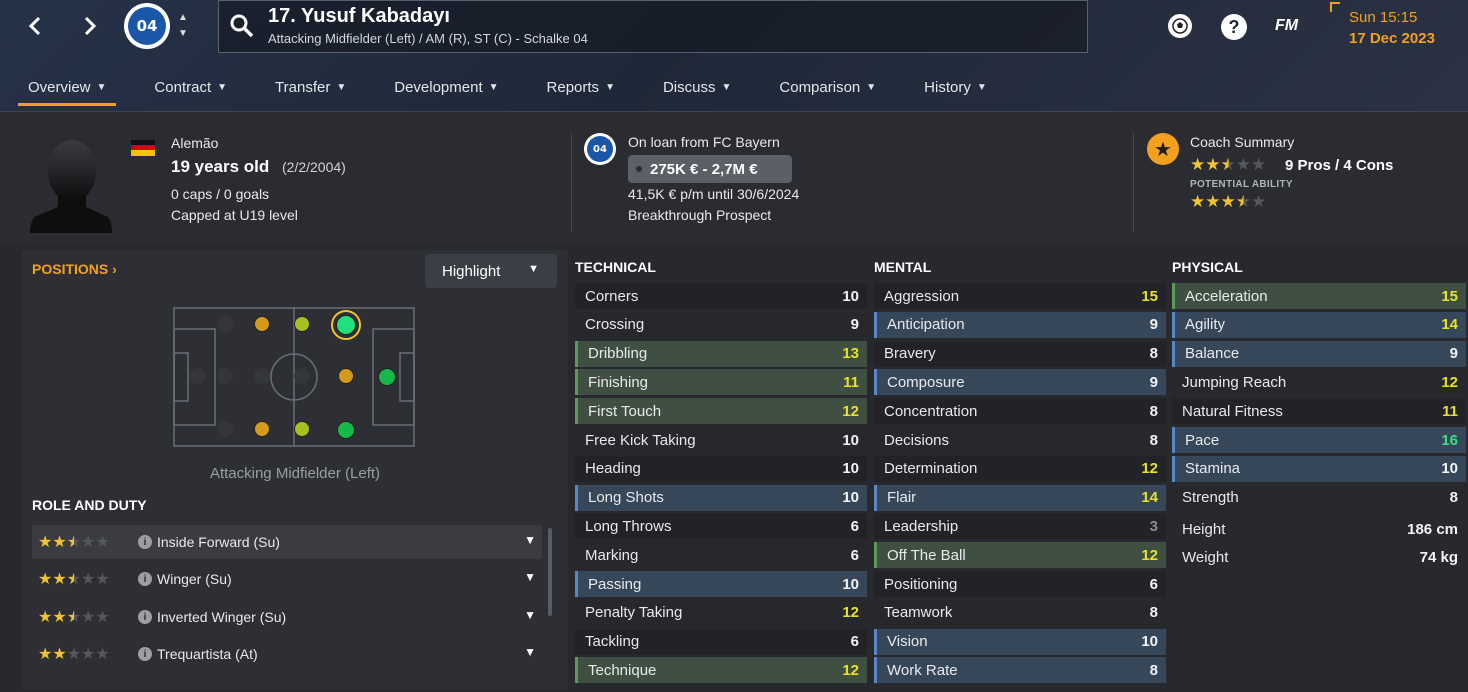  What do you see at coordinates (1319, 324) in the screenshot?
I see `attribute-row: Agility 14` at bounding box center [1319, 324].